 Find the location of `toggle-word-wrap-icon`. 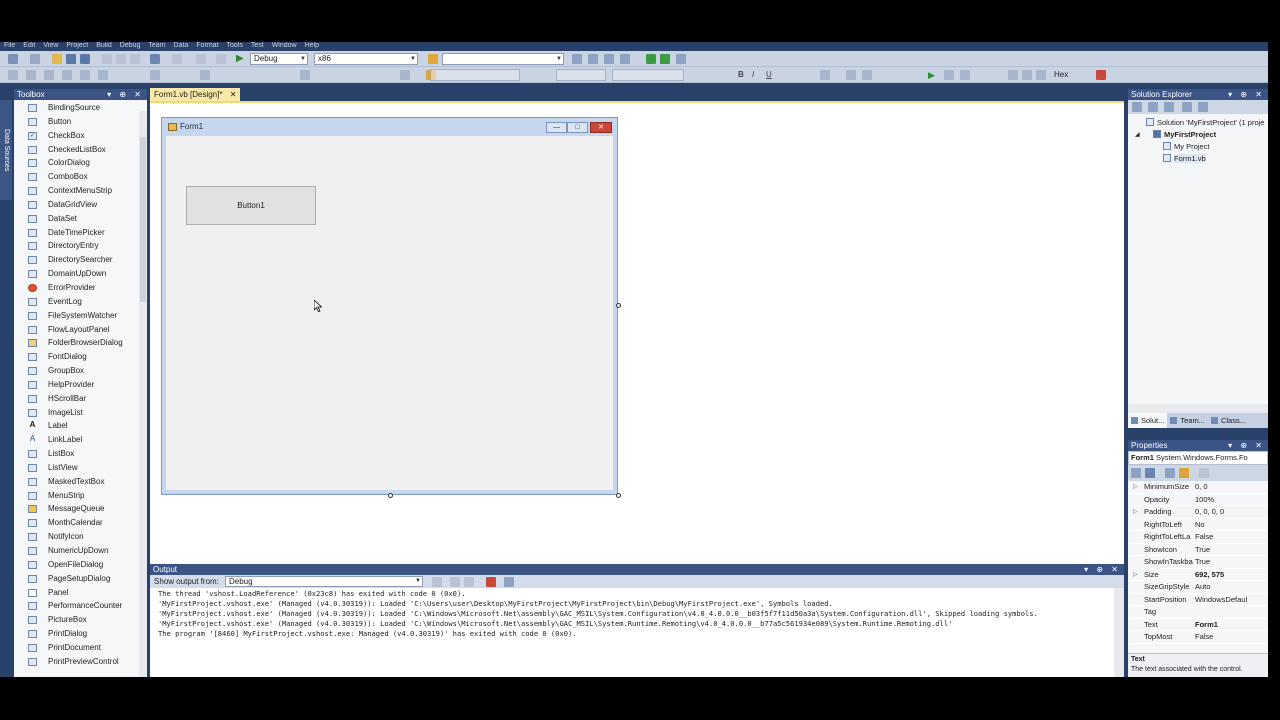

toggle-word-wrap-icon is located at coordinates (509, 582).